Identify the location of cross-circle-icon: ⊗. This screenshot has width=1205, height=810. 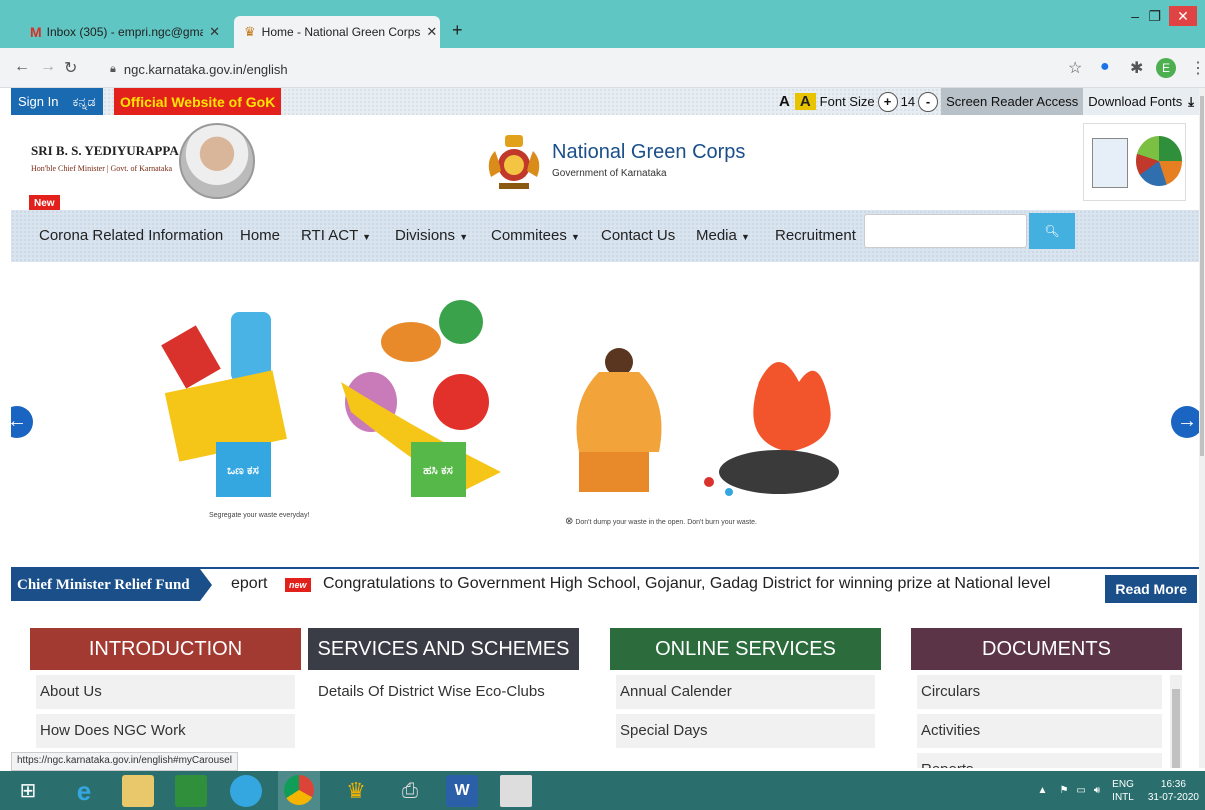
(569, 521).